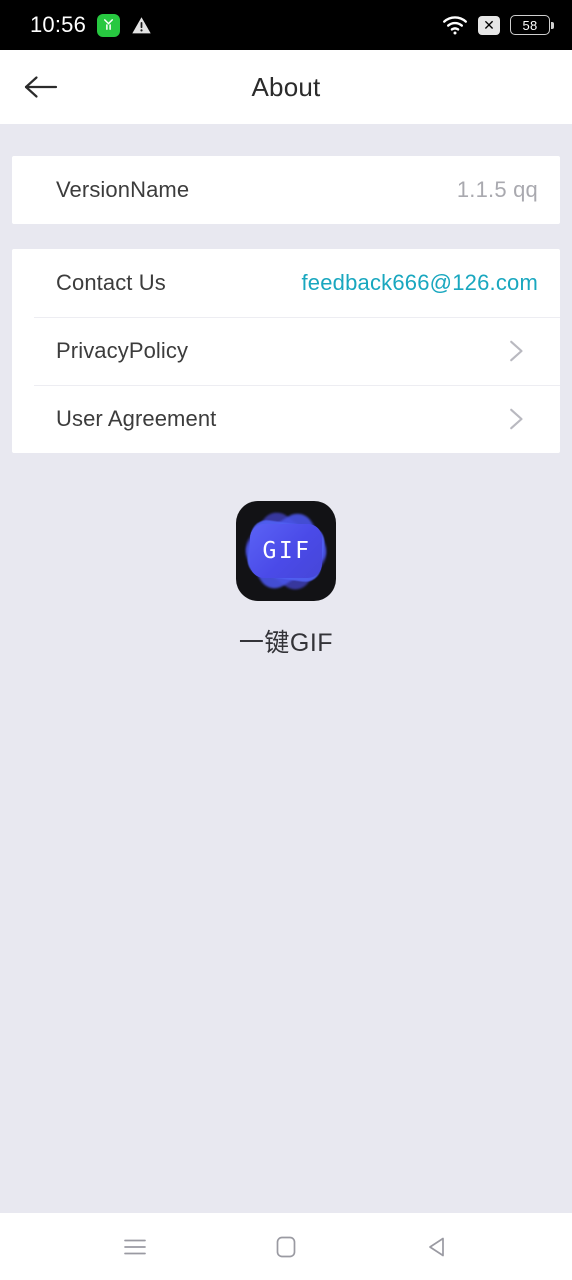 The image size is (572, 1280). I want to click on battery-level-text: 58, so click(530, 25).